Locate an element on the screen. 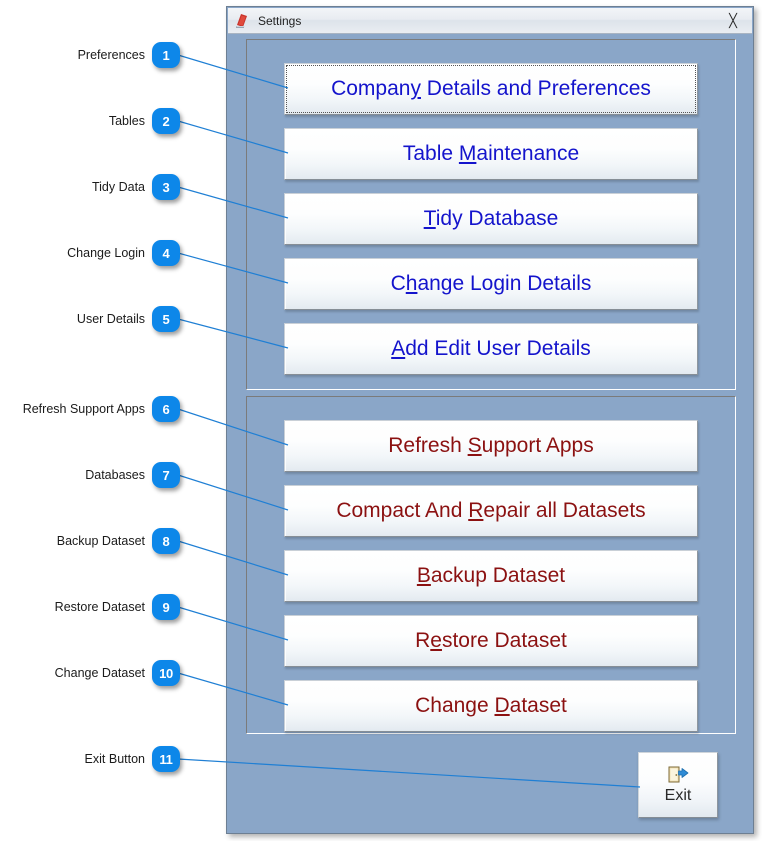  restore-dataset-button: Restore Dataset is located at coordinates (491, 641).